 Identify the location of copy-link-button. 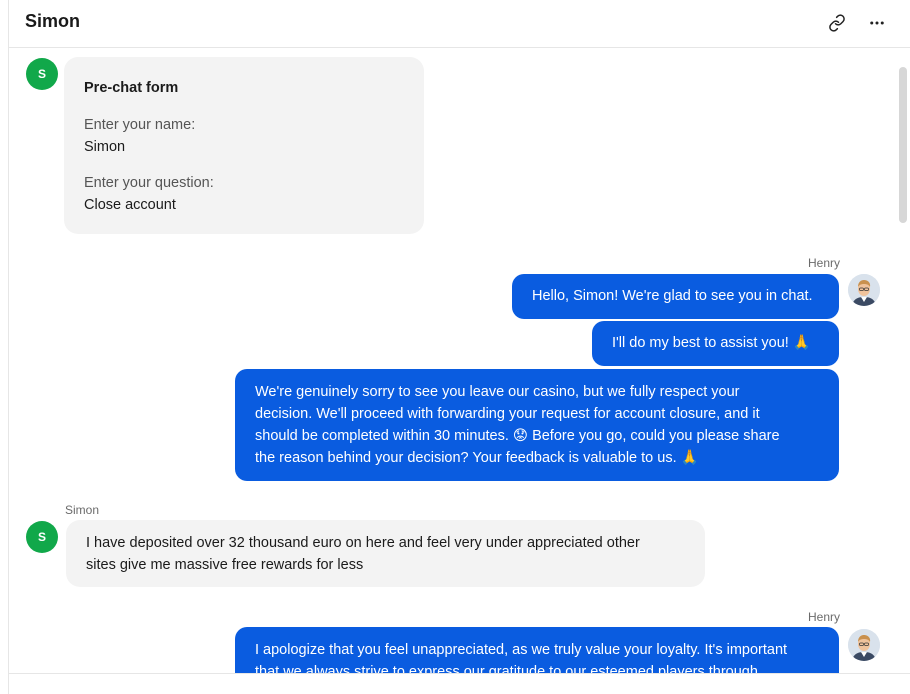
(837, 23).